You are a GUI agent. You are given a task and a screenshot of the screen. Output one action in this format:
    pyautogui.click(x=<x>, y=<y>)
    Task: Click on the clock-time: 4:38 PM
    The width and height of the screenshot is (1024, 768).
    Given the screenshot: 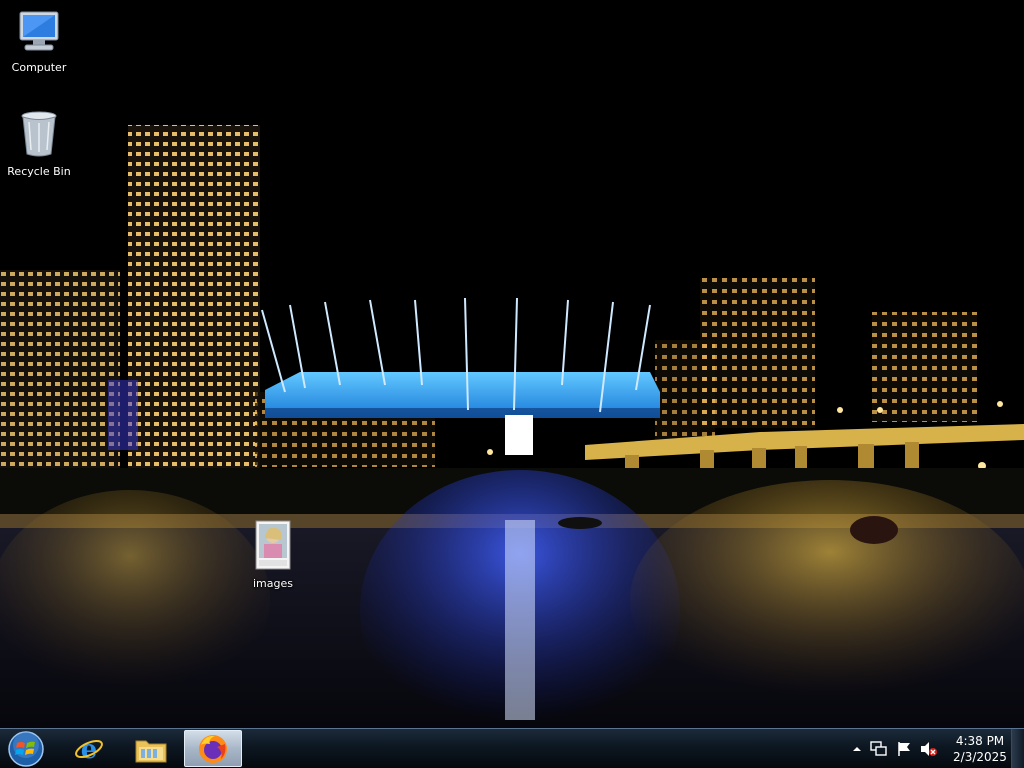 What is the action you would take?
    pyautogui.click(x=980, y=741)
    